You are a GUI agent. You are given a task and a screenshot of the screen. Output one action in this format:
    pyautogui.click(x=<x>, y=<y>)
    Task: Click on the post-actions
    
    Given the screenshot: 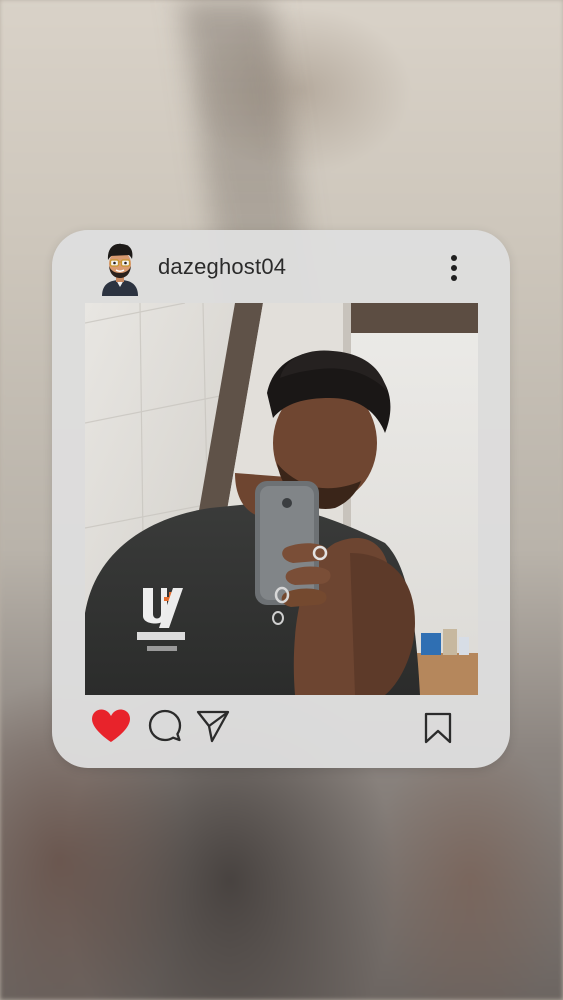 What is the action you would take?
    pyautogui.click(x=281, y=727)
    